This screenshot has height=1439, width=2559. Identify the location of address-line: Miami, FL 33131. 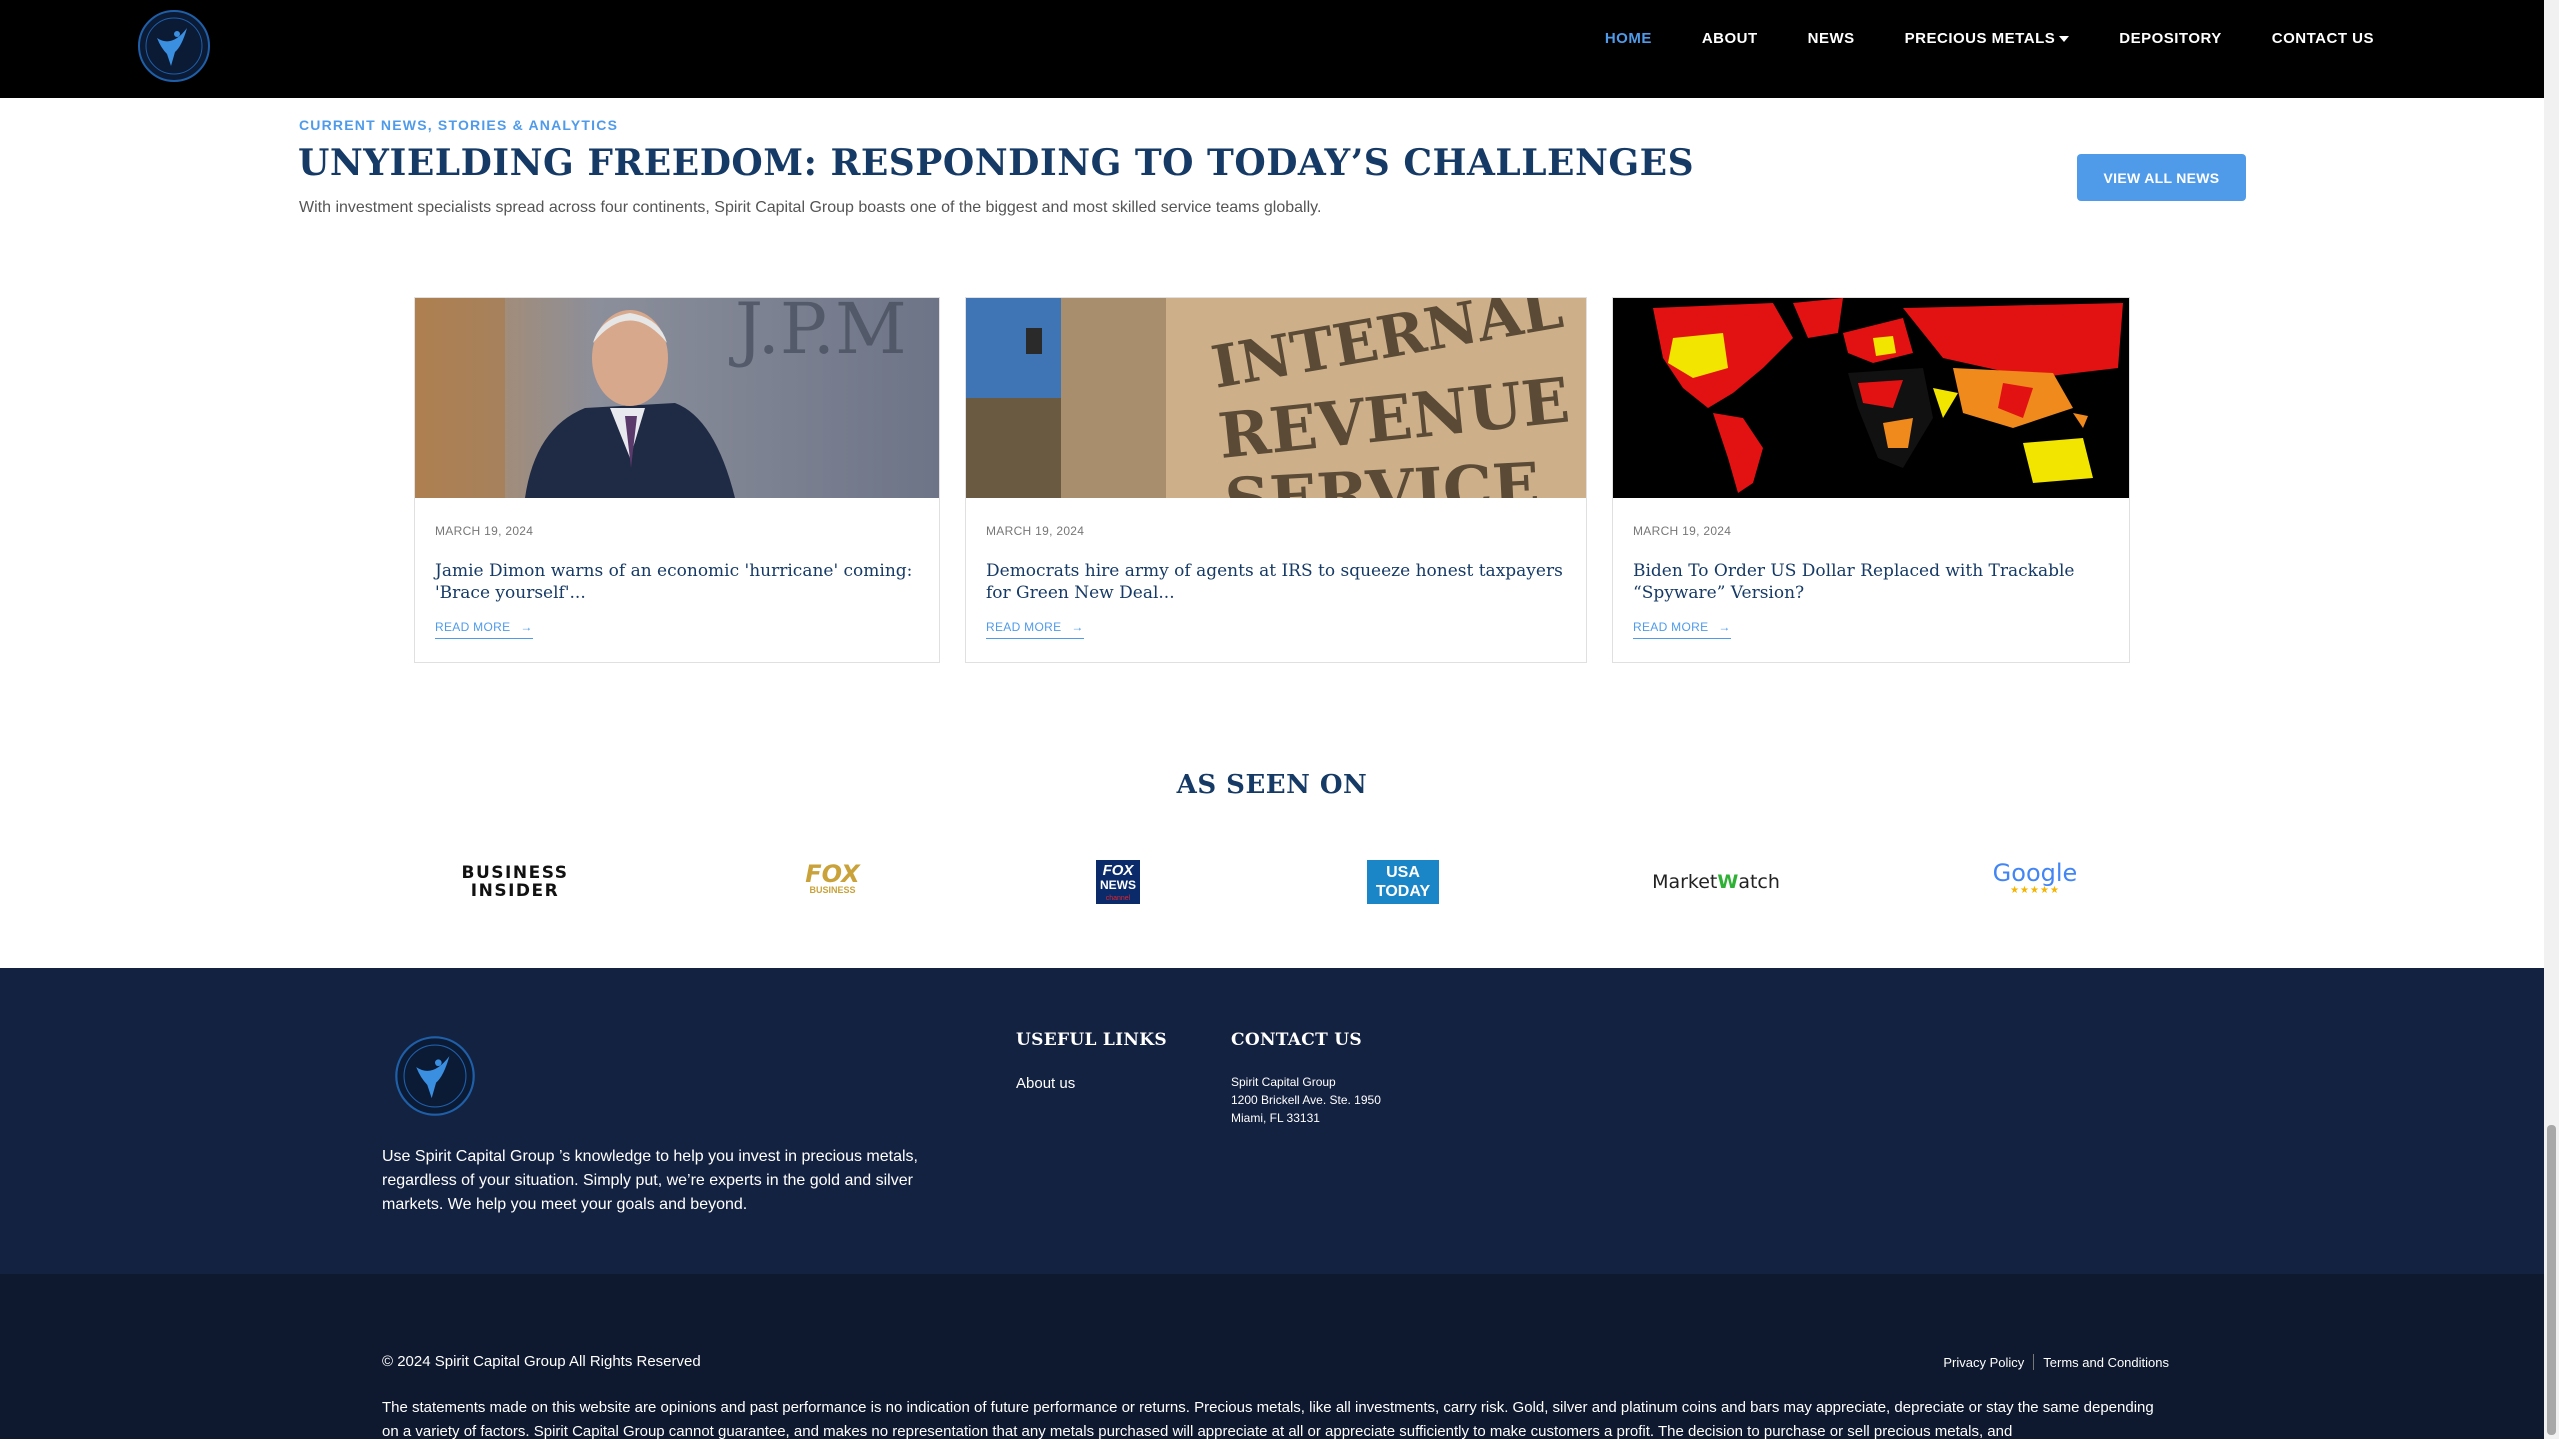
(1275, 1118).